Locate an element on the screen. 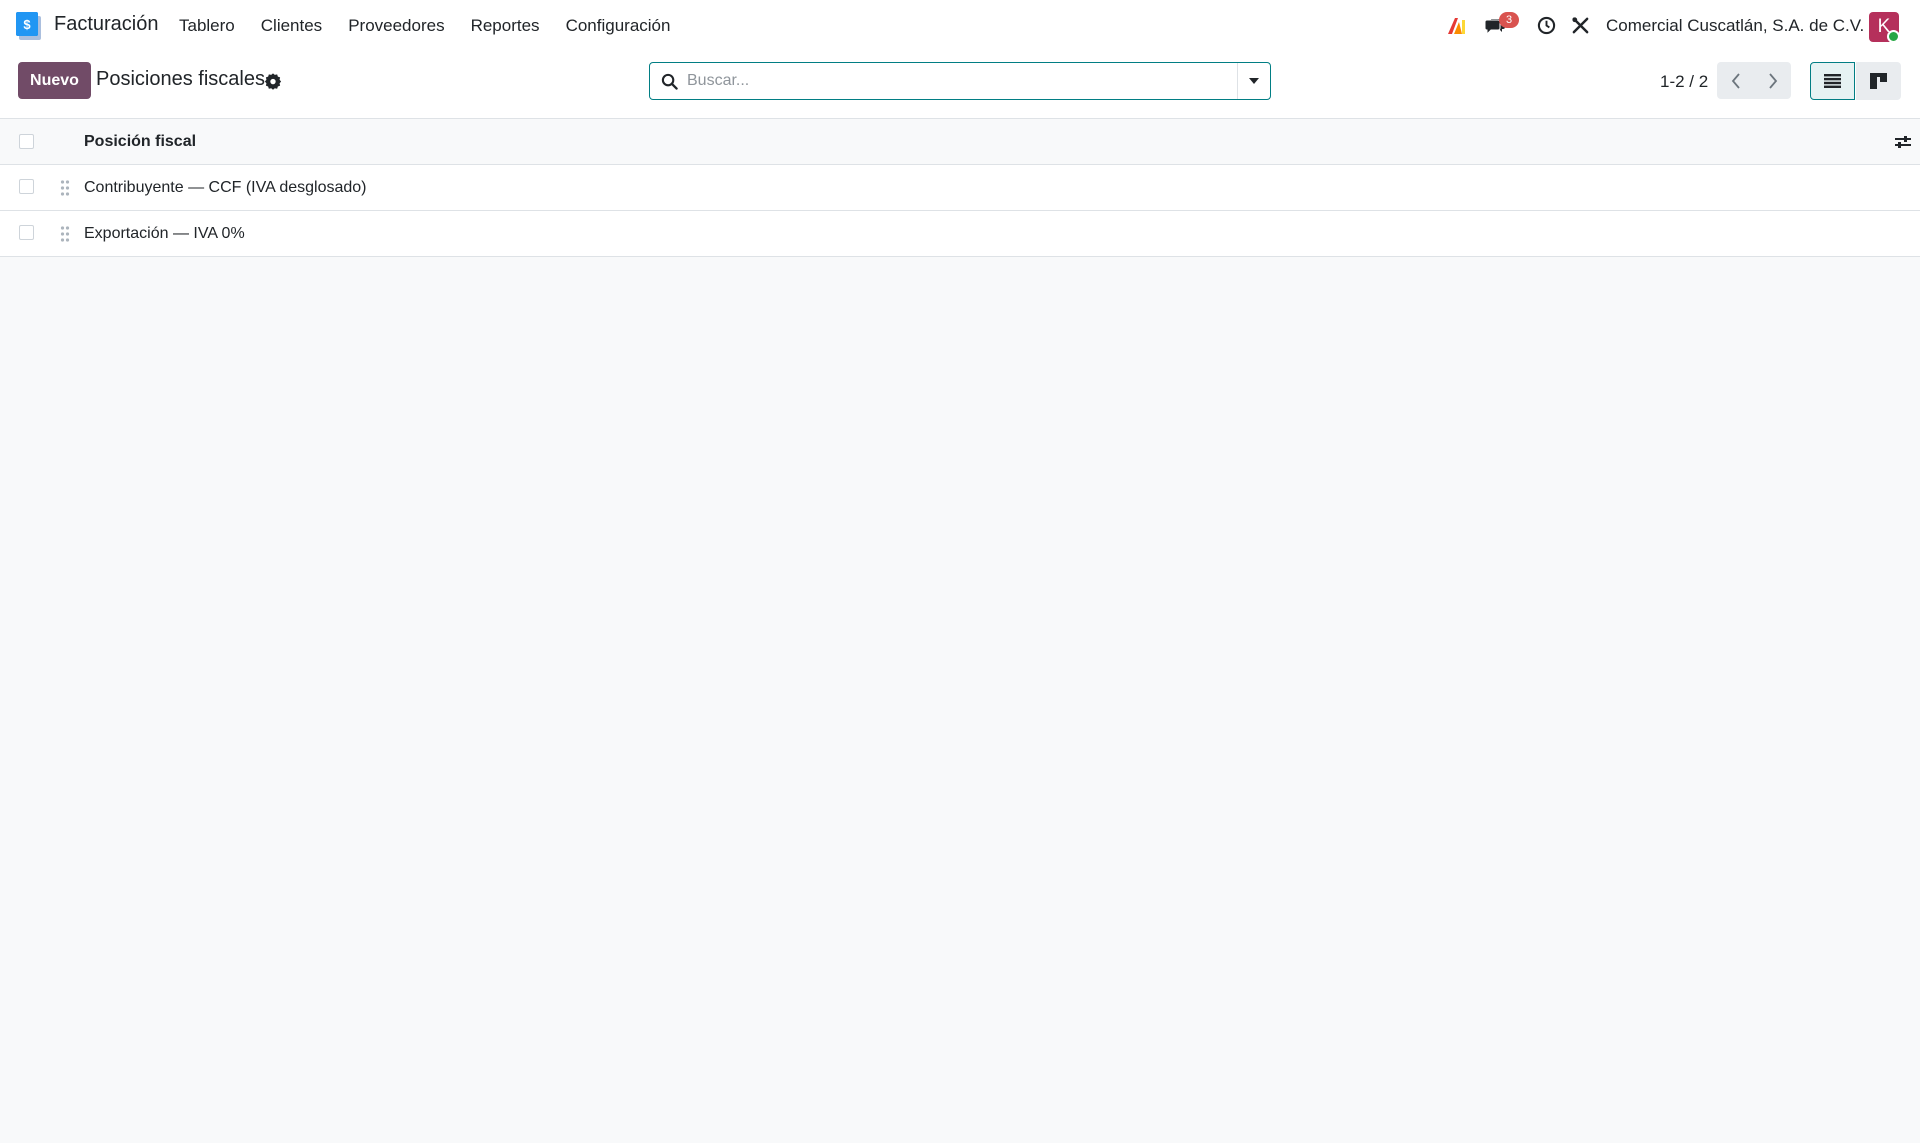 This screenshot has height=1143, width=1920. table-row: Contribuyente — CCF (IVA desglosado) is located at coordinates (960, 188).